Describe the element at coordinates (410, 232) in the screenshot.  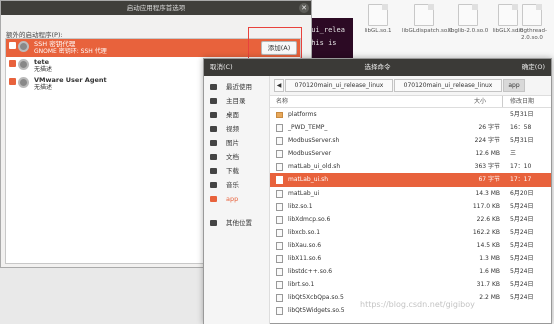
I see `file-row: libxcb.so.1 162.2 KB 5月24日` at that location.